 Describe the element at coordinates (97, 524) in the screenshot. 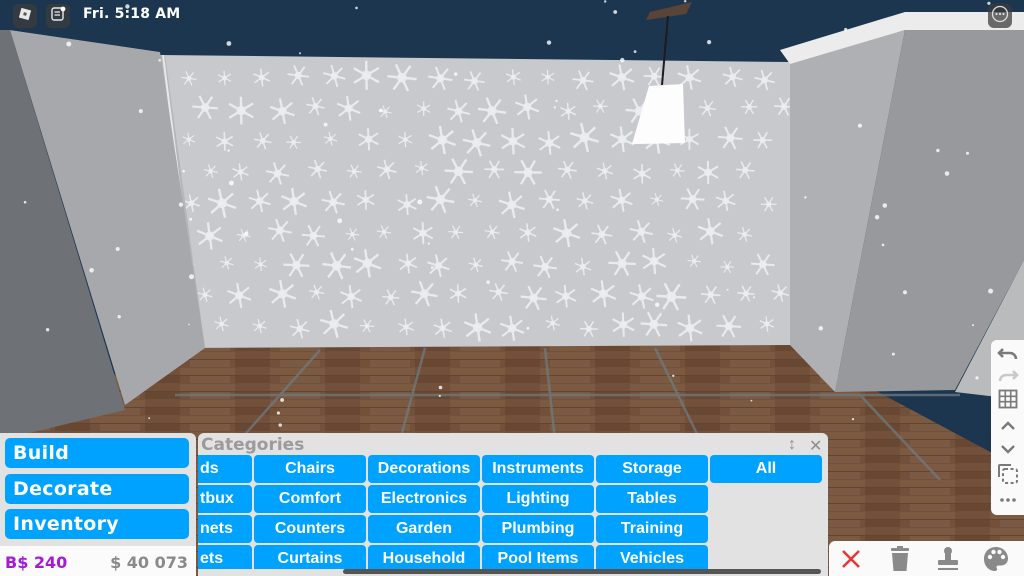

I see `inventory-button: Inventory` at that location.